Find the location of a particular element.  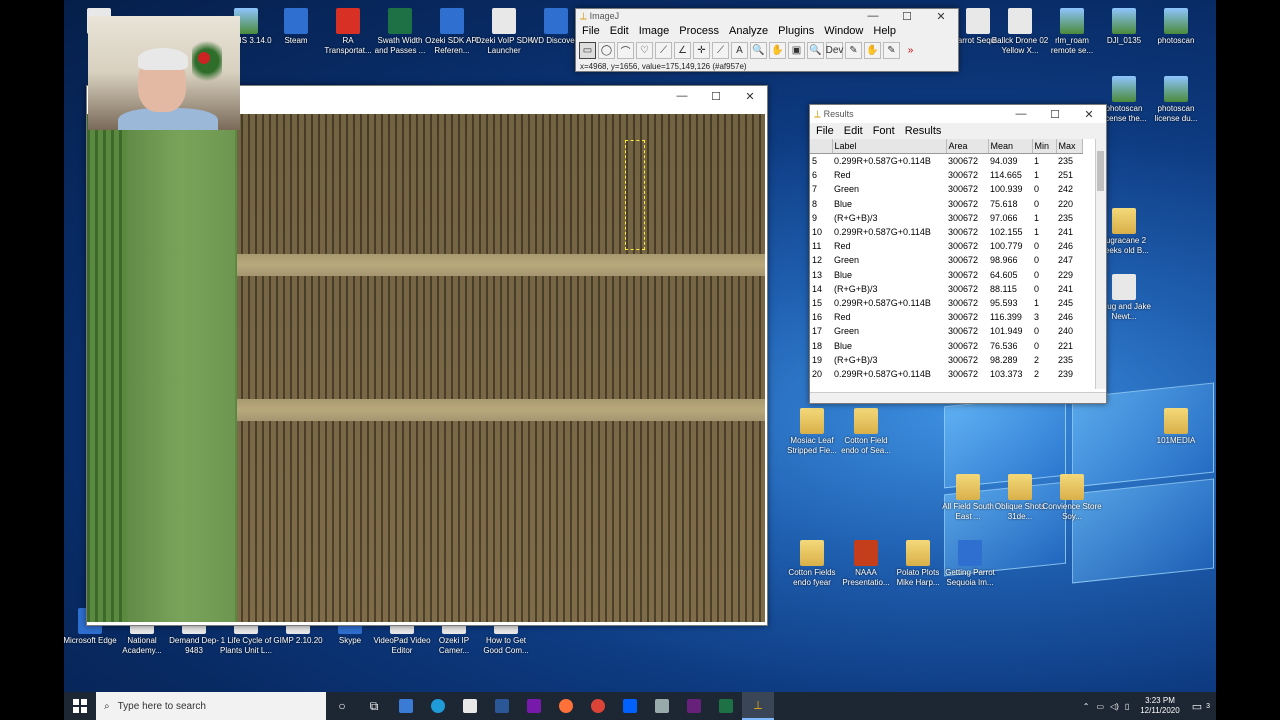

imagej-titlebar: ⟂ ImageJ — ☐ ✕ is located at coordinates (767, 16).